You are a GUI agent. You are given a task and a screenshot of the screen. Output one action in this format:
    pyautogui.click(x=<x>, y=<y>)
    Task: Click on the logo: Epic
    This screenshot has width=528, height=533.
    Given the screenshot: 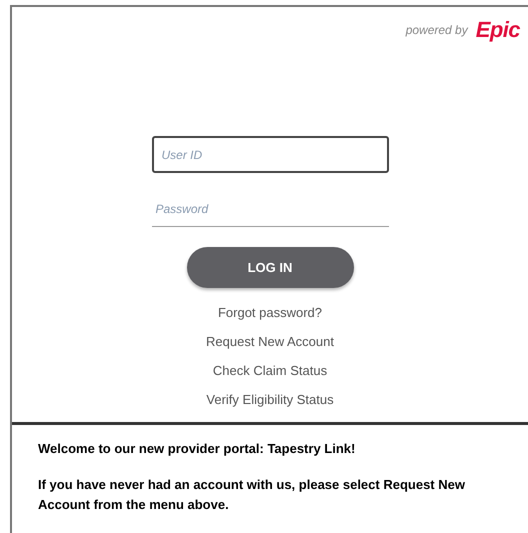 What is the action you would take?
    pyautogui.click(x=498, y=30)
    